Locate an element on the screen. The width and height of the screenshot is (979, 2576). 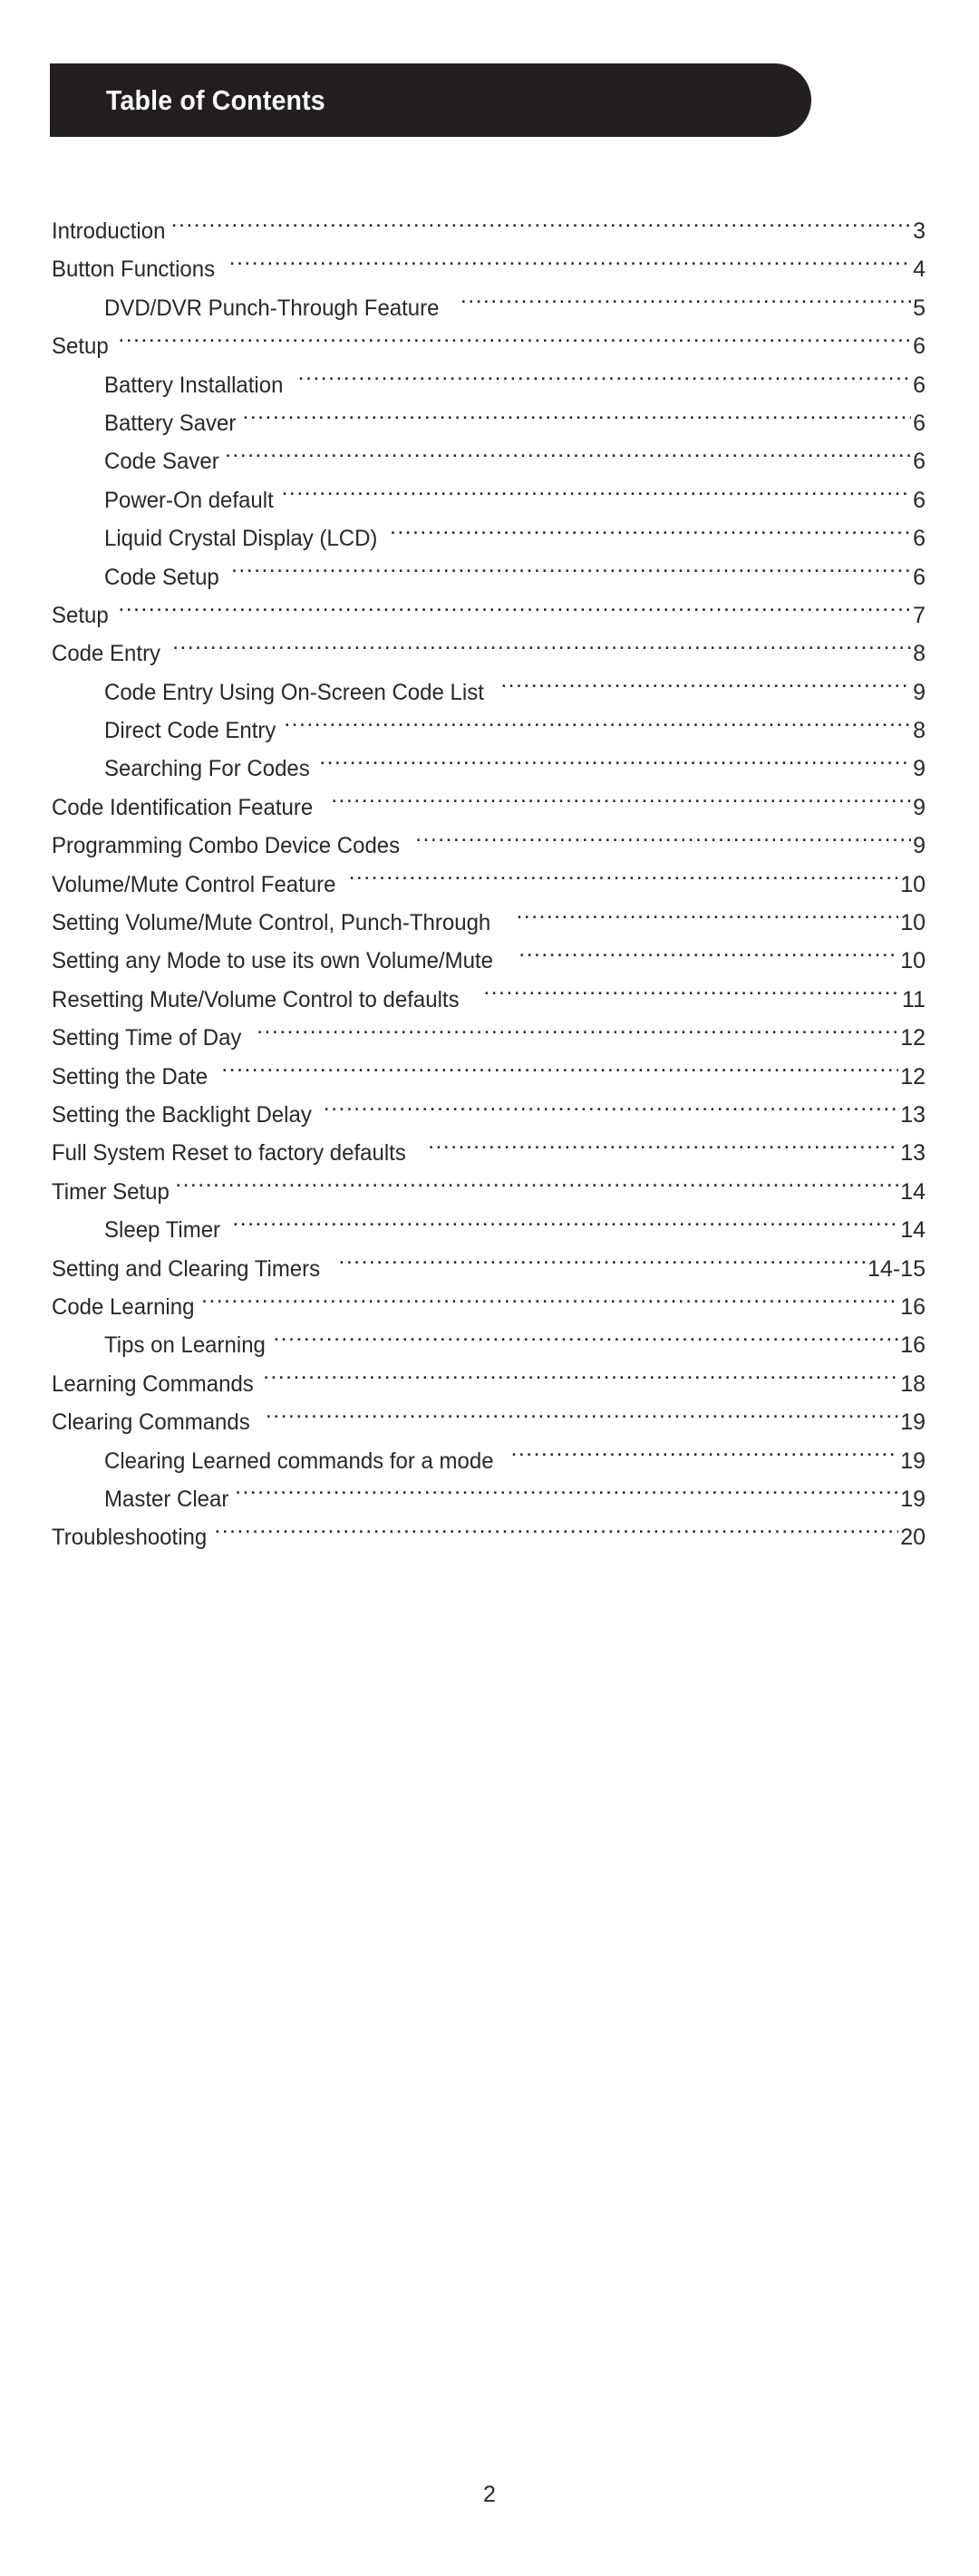
toc-entry-title: Timer Setup is located at coordinates (111, 1191).